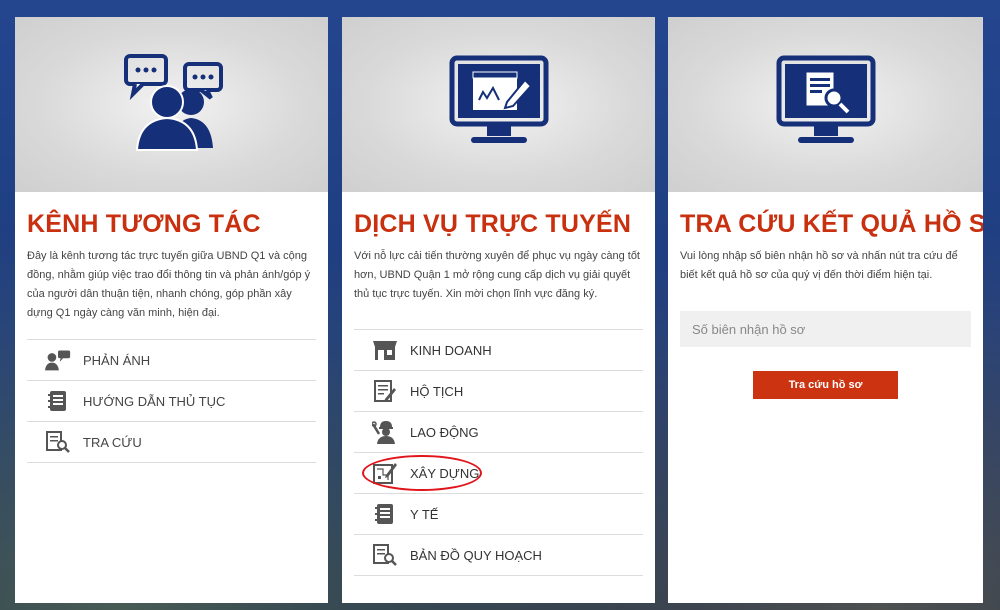 This screenshot has height=610, width=1000. Describe the element at coordinates (154, 401) in the screenshot. I see `menu-item-label: HƯỚNG DẪN THỦ TỤC` at that location.